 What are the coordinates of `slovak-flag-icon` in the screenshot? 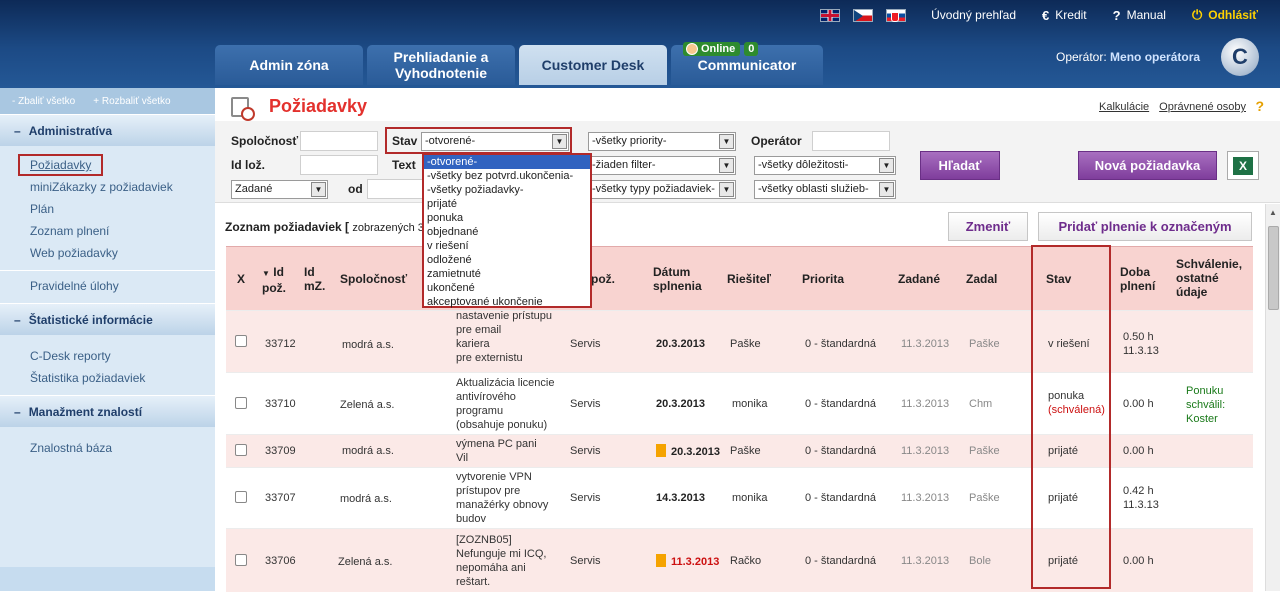 It's located at (896, 15).